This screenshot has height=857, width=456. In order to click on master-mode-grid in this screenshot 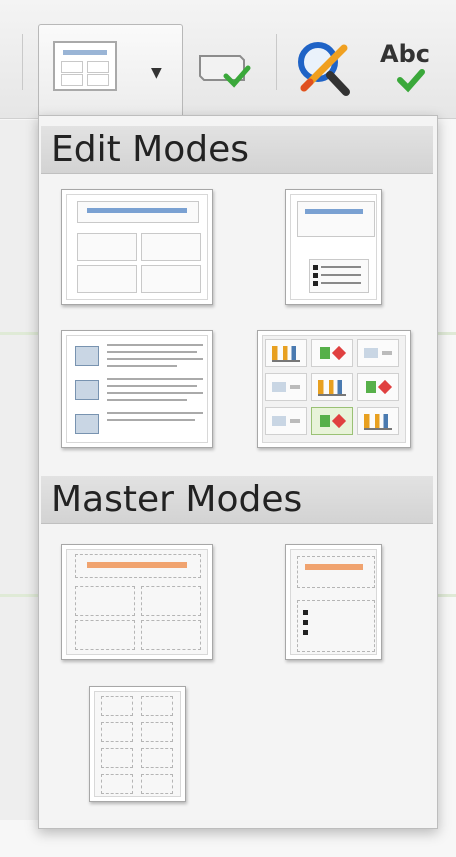, I will do `click(137, 744)`.